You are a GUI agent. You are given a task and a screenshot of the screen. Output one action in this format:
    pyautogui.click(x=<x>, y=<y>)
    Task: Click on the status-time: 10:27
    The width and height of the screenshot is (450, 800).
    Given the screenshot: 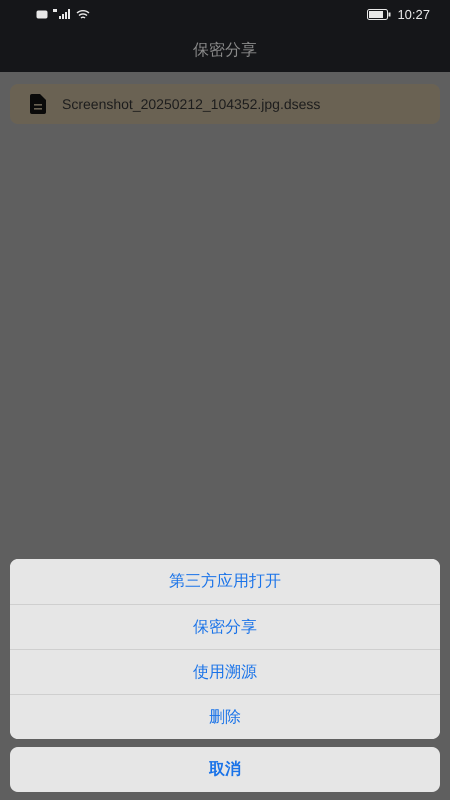 What is the action you would take?
    pyautogui.click(x=413, y=14)
    